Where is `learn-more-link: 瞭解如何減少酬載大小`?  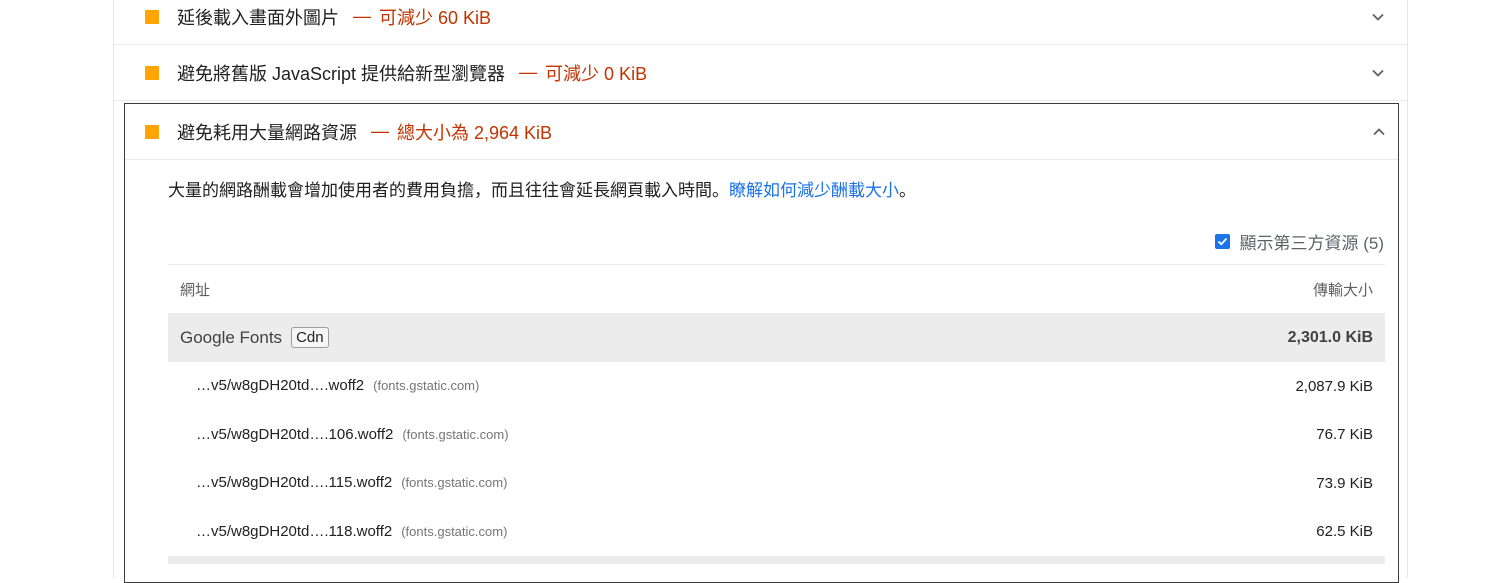
learn-more-link: 瞭解如何減少酬載大小 is located at coordinates (814, 190).